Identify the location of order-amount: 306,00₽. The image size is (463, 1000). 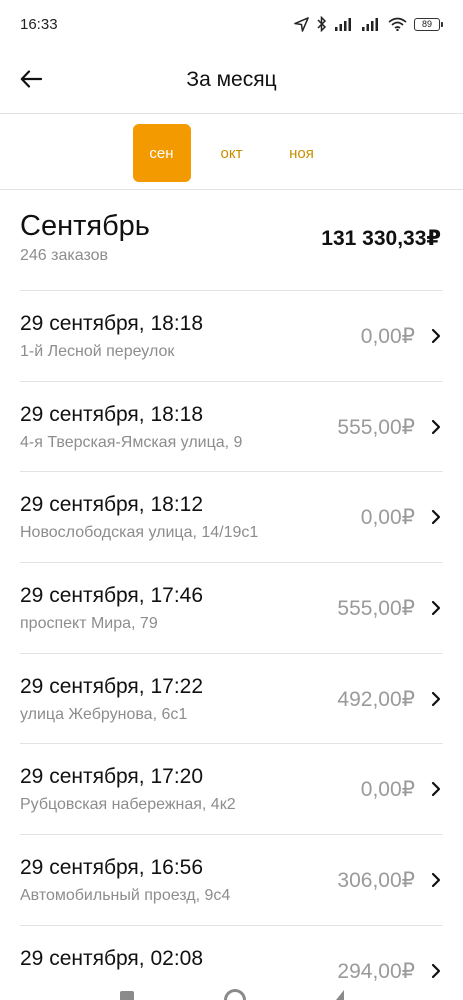
(376, 881).